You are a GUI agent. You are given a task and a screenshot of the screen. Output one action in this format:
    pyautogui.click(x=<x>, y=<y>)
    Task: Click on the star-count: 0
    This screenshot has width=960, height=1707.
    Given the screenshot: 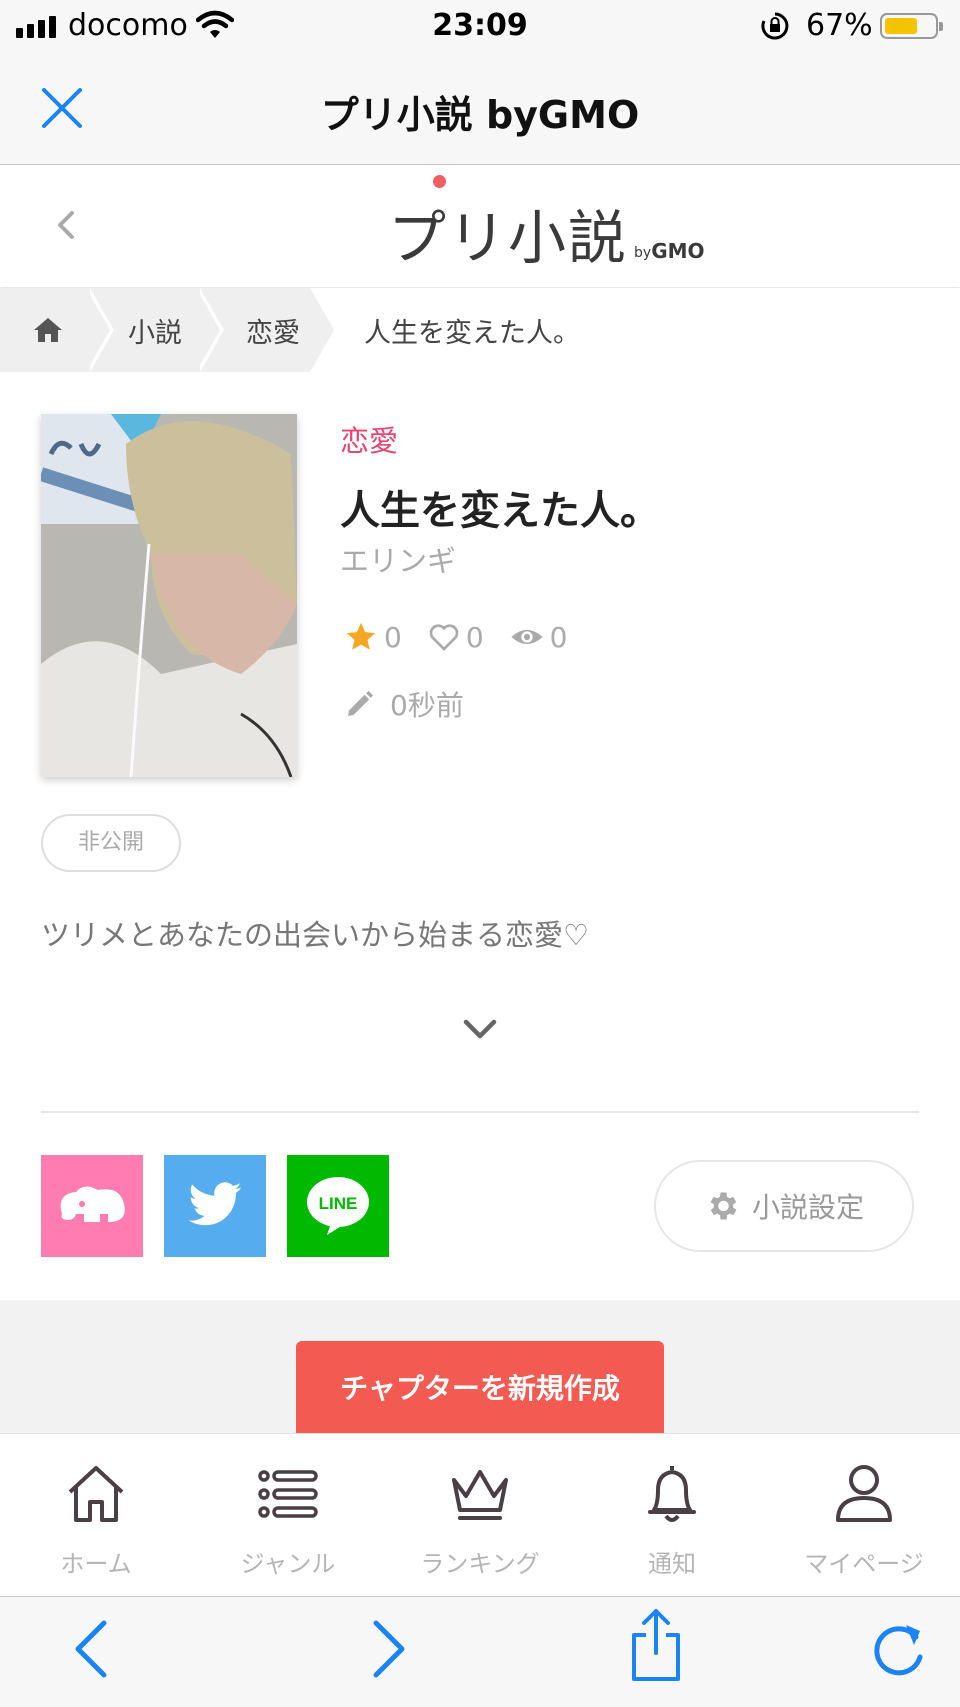 What is the action you would take?
    pyautogui.click(x=393, y=637)
    